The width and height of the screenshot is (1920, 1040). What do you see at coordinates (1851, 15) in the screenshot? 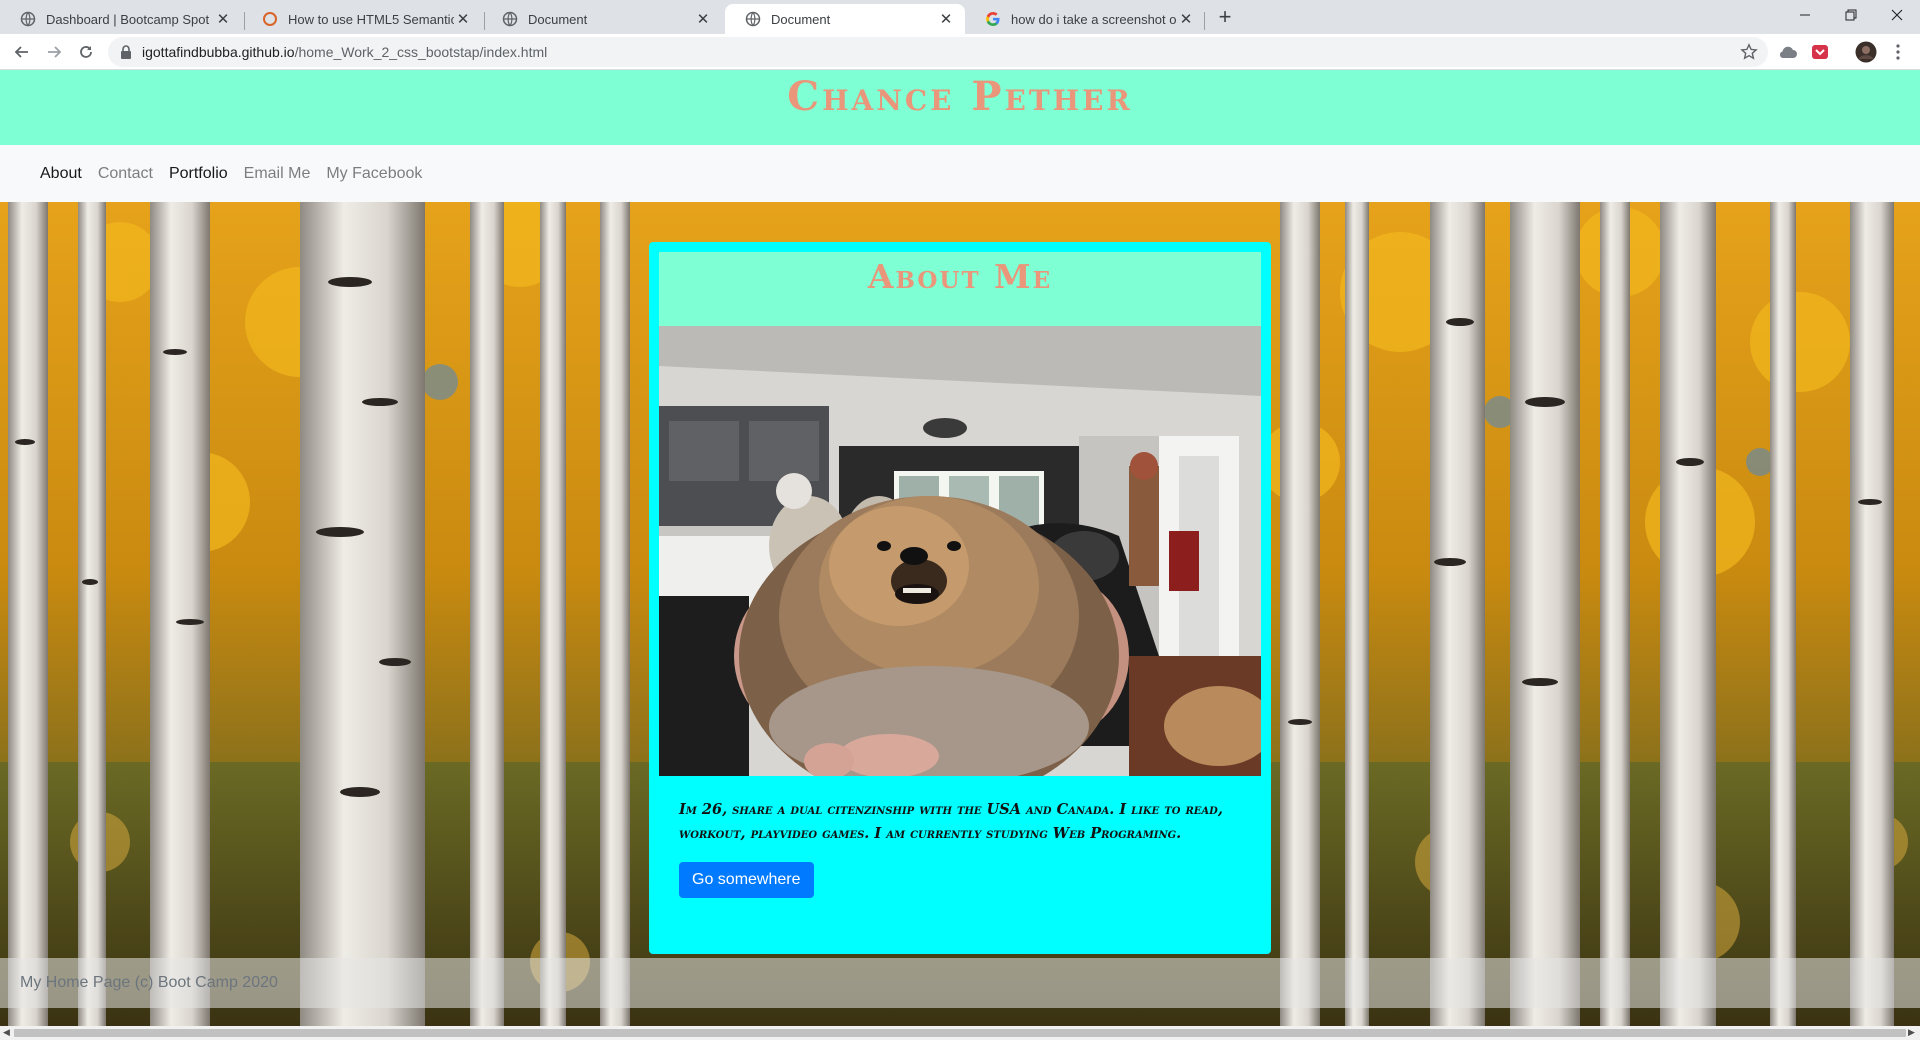
I see `restore-icon` at bounding box center [1851, 15].